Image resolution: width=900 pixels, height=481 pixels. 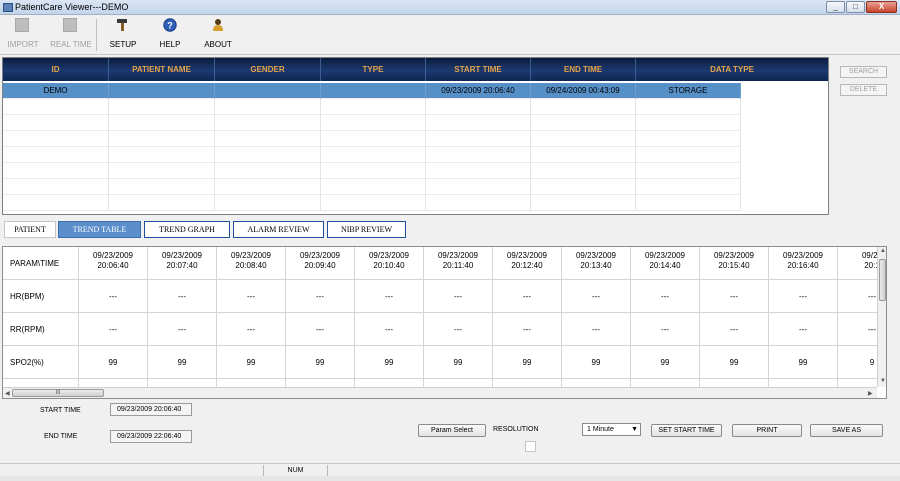 I want to click on cell-id: DEMO, so click(x=56, y=91).